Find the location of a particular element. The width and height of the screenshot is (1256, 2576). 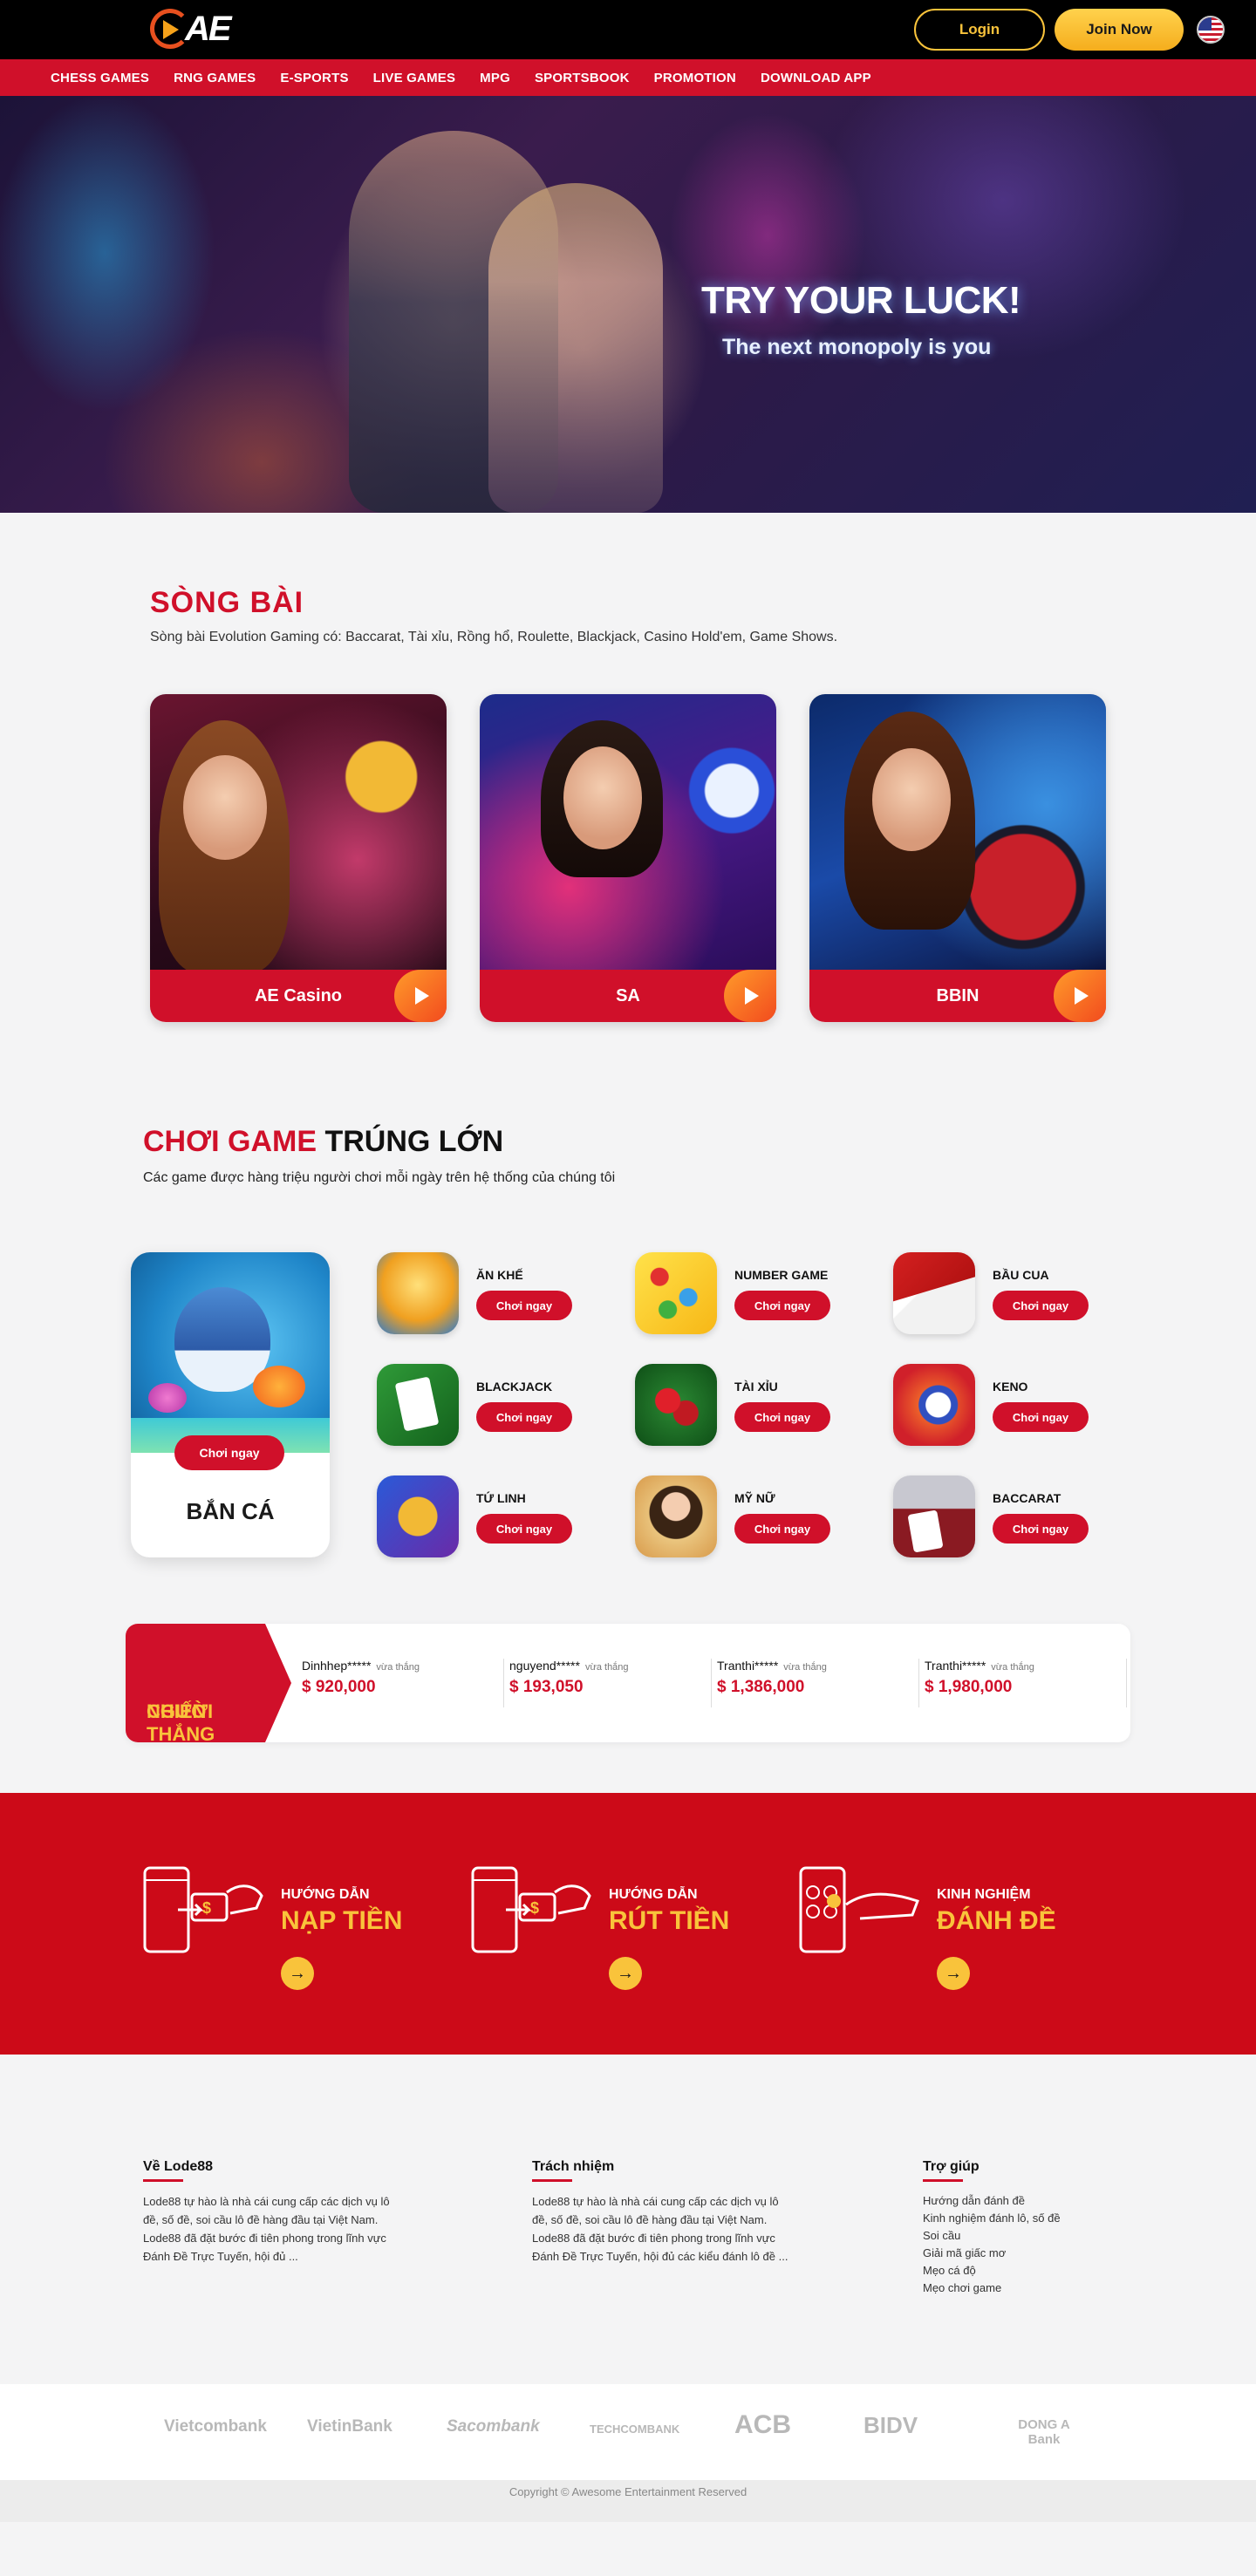

game-name: BẦU CUA is located at coordinates (1021, 1275).